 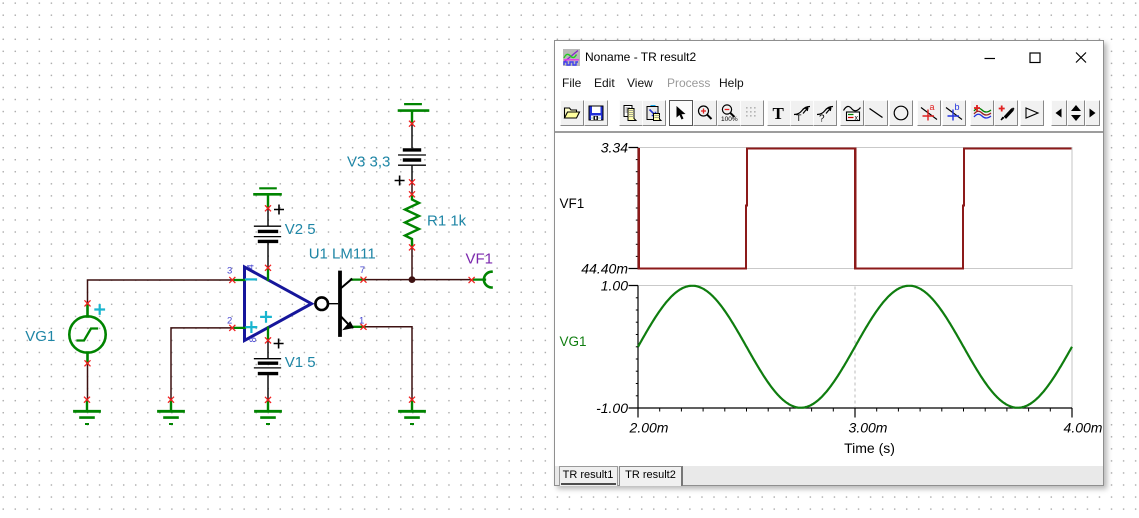 What do you see at coordinates (614, 148) in the screenshot?
I see `svg-text: 3.34` at bounding box center [614, 148].